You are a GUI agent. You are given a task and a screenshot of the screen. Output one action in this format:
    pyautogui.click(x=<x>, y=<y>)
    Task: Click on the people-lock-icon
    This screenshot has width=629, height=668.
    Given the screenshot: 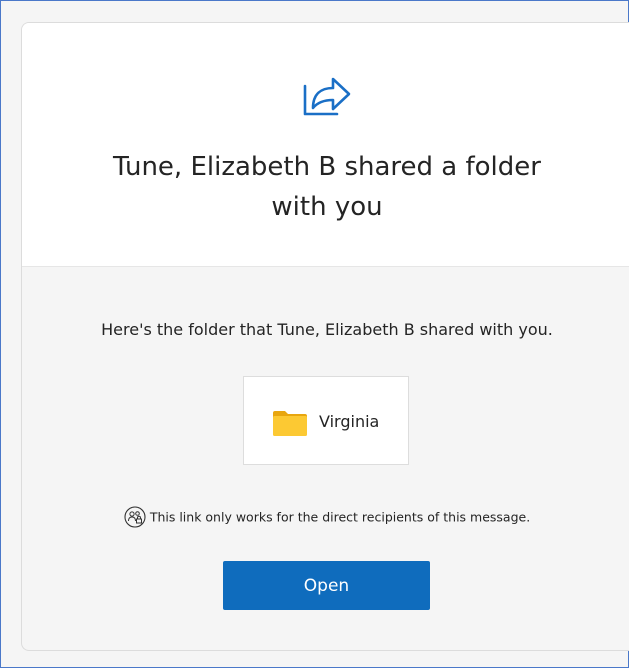 What is the action you would take?
    pyautogui.click(x=135, y=517)
    